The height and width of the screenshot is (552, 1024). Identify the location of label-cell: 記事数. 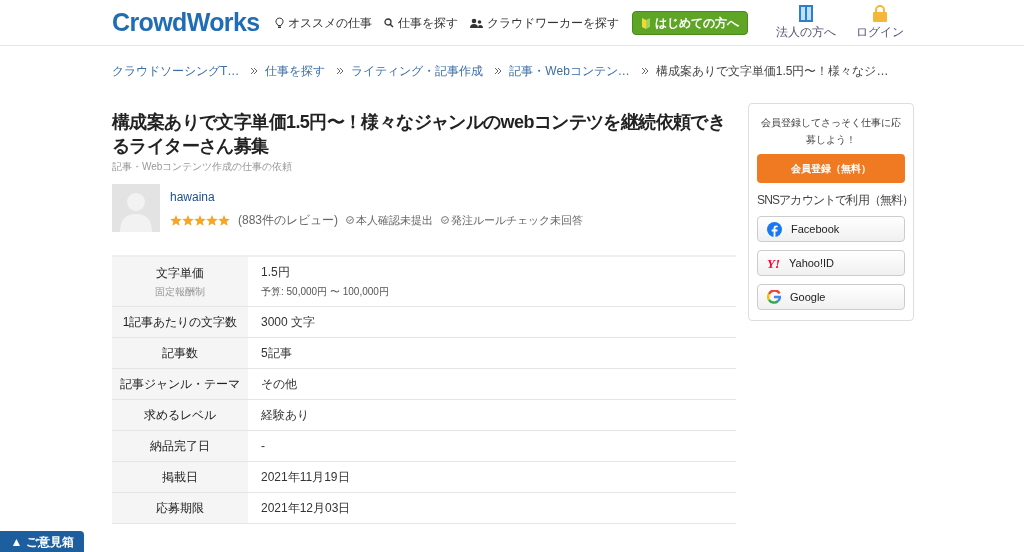
(180, 352).